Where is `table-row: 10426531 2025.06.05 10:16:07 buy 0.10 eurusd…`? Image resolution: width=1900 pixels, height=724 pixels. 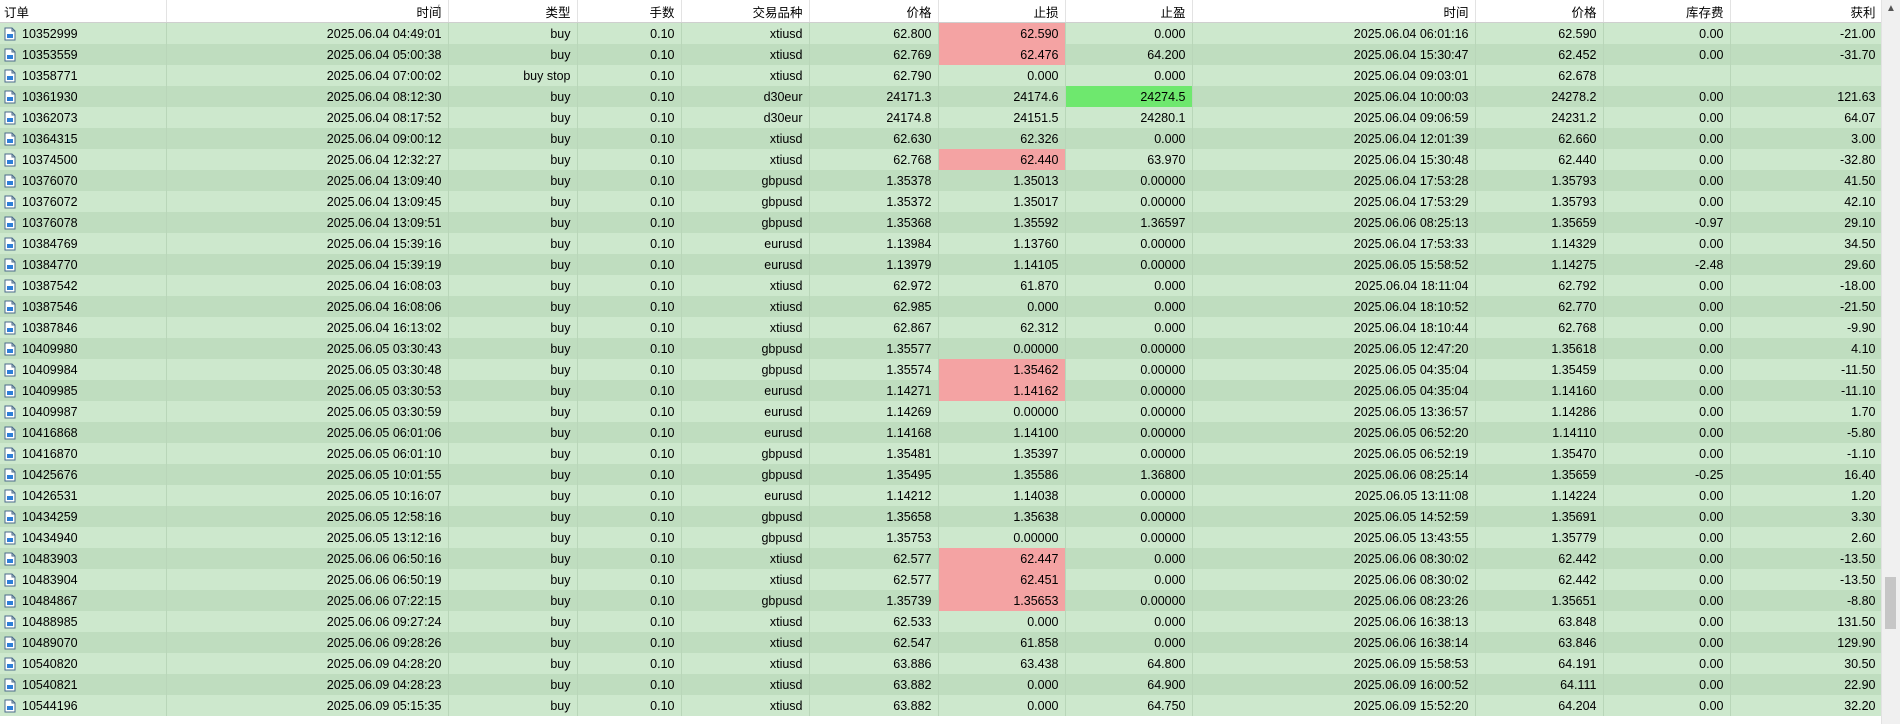
table-row: 10426531 2025.06.05 10:16:07 buy 0.10 eurusd… is located at coordinates (941, 495).